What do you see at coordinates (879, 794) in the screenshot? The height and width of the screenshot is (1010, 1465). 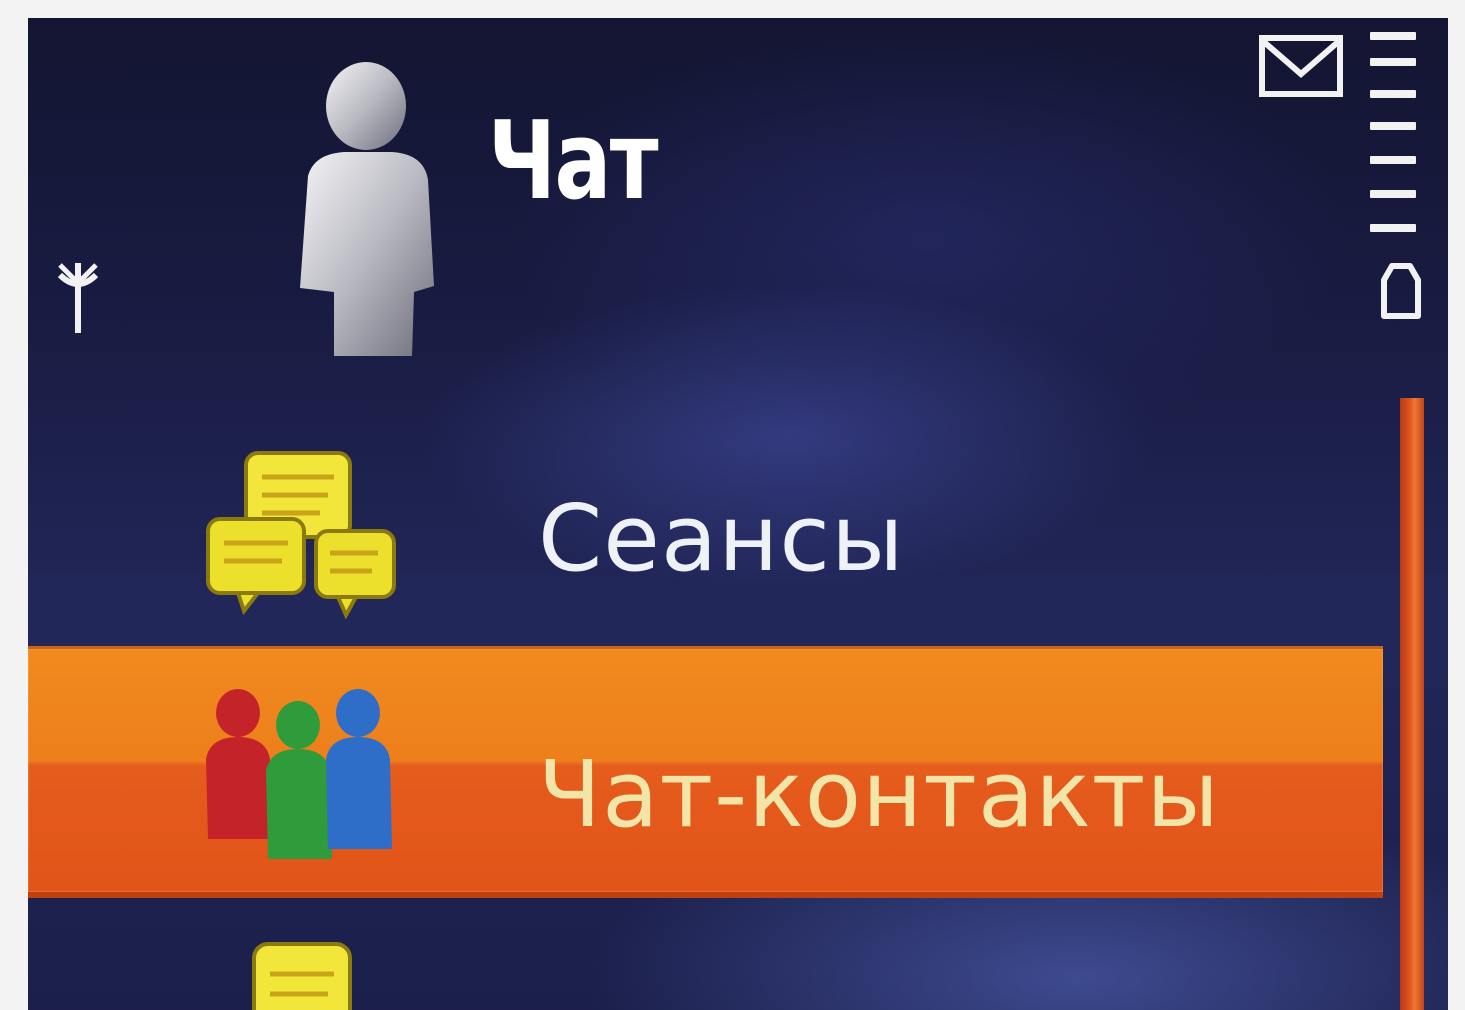 I see `menu-item-label: Чат-контакты` at bounding box center [879, 794].